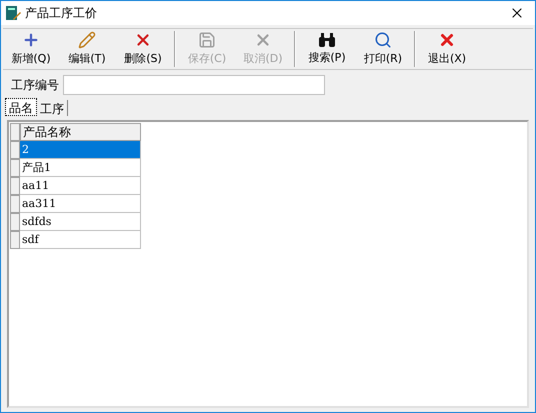  I want to click on pencil-icon, so click(87, 39).